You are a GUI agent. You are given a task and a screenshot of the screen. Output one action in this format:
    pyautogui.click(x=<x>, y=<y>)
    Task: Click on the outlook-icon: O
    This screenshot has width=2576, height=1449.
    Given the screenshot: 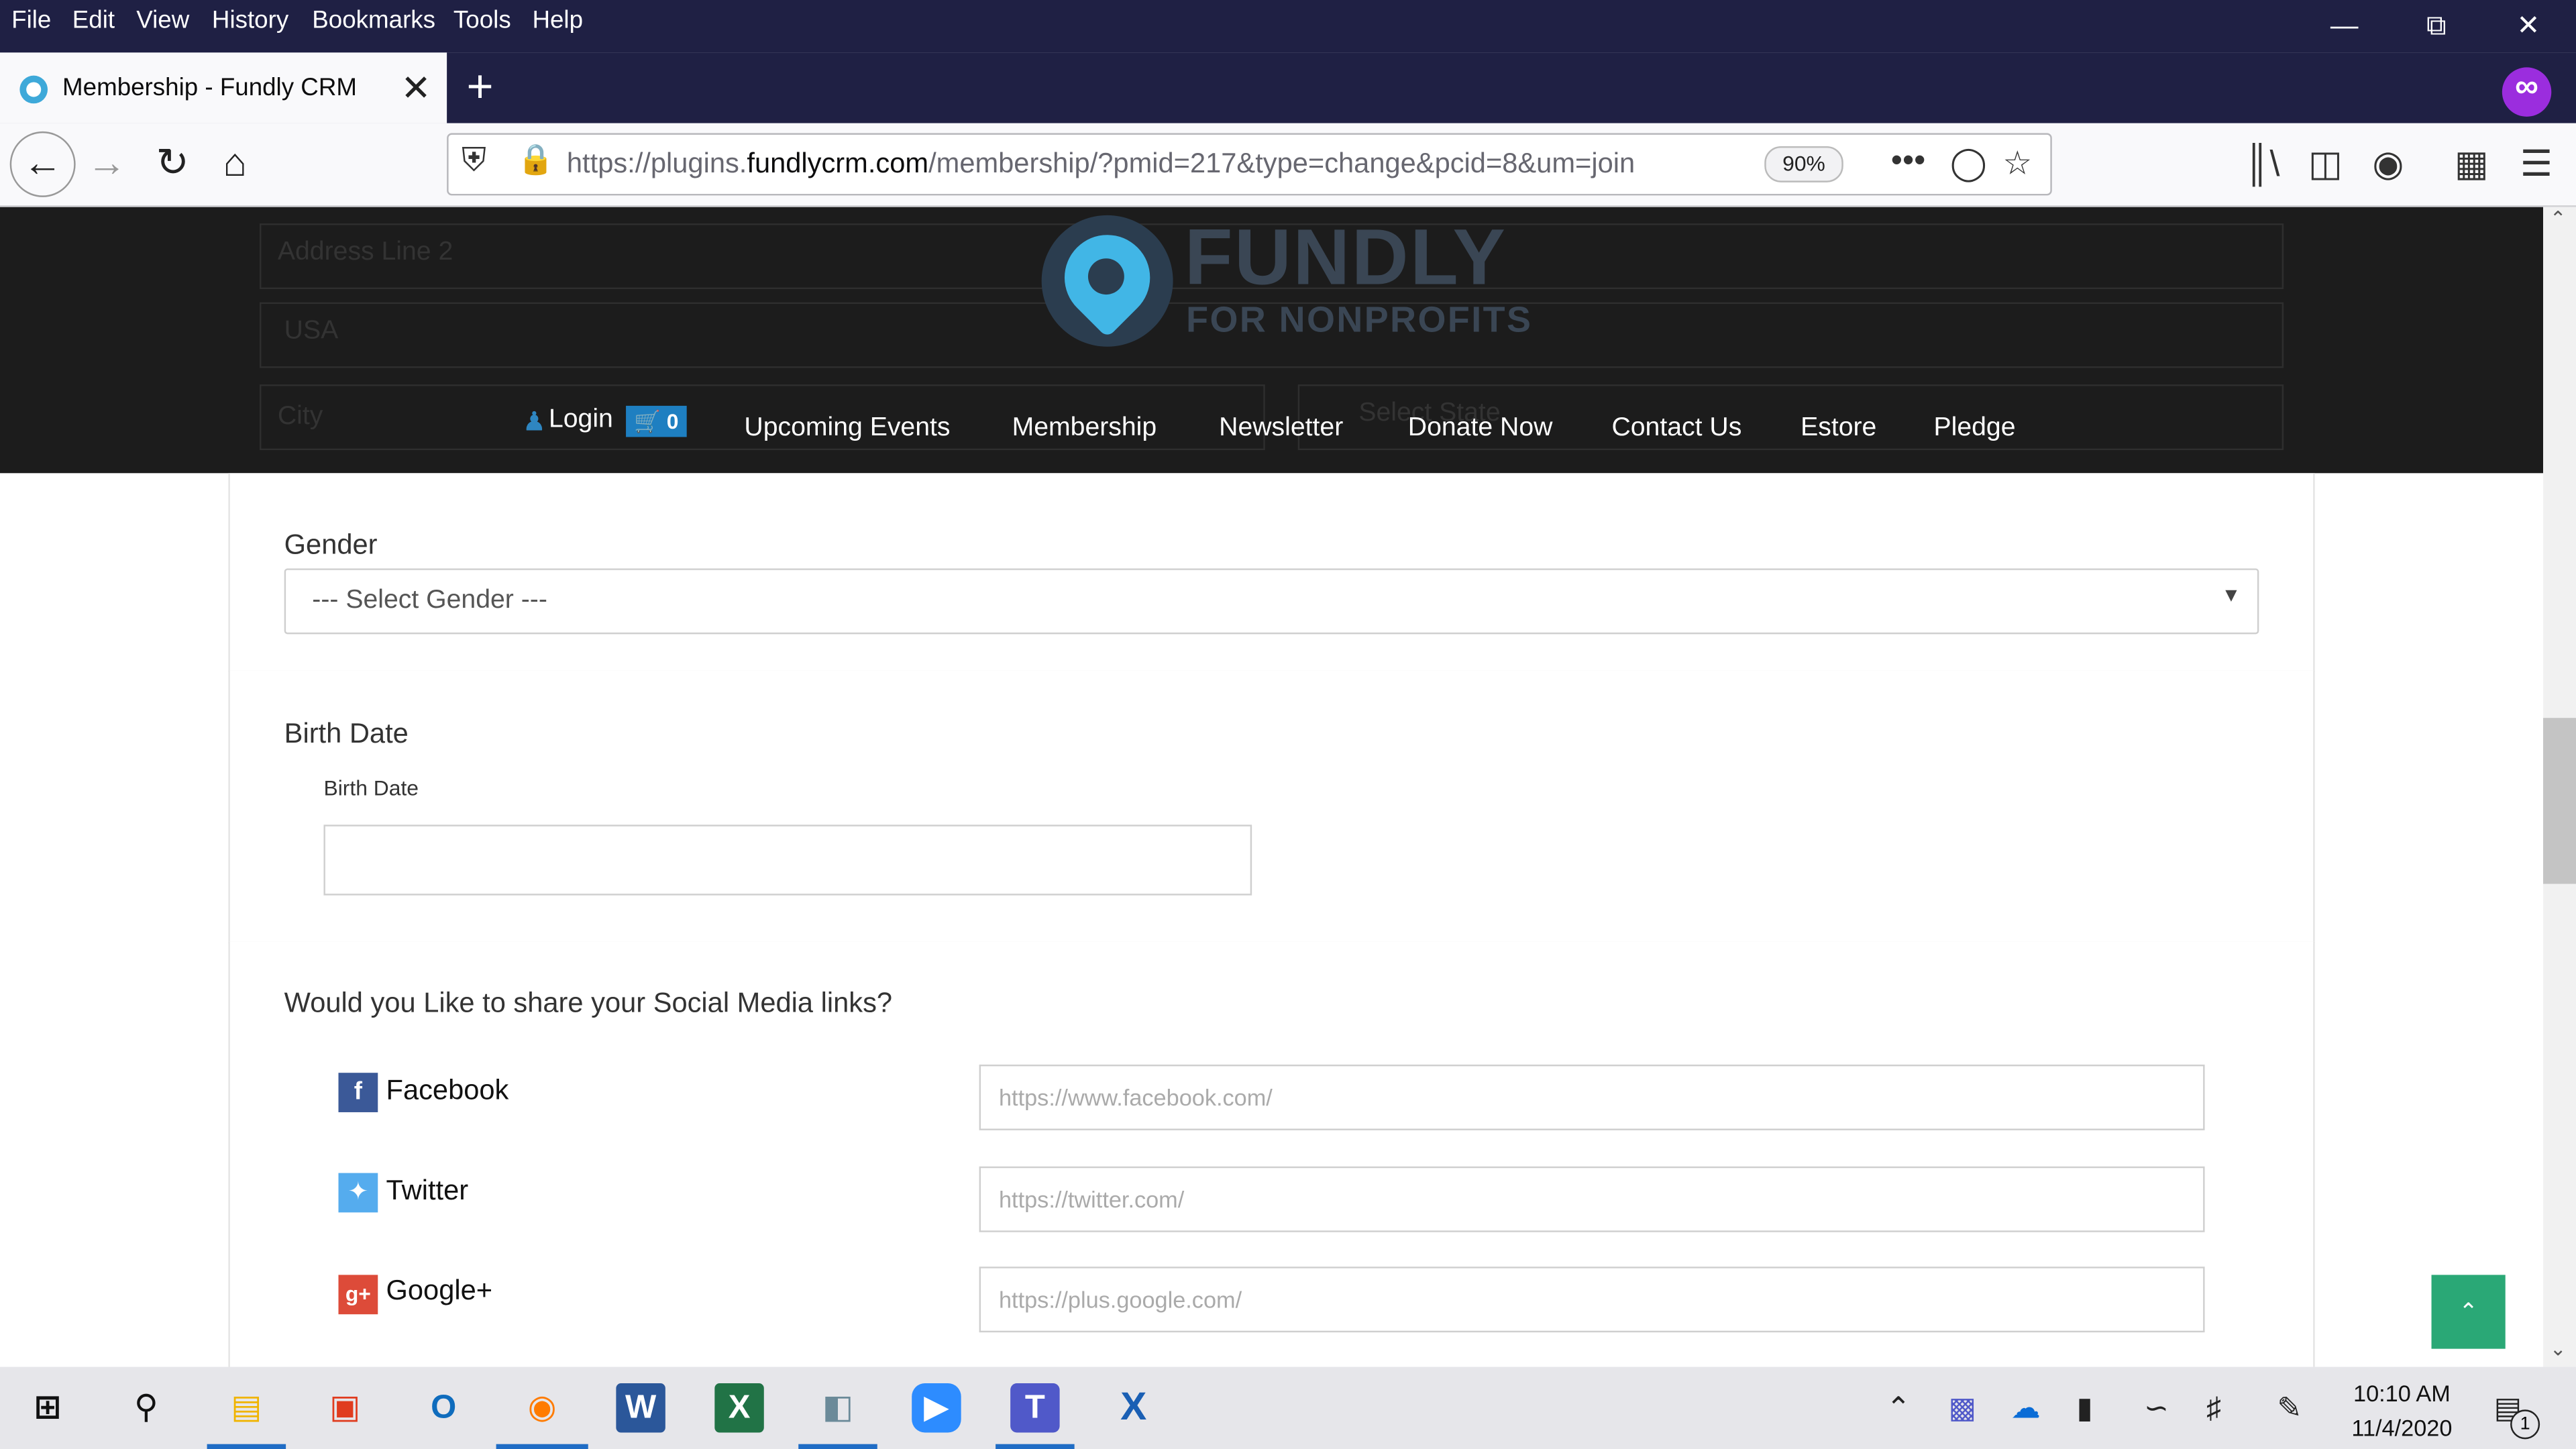 What is the action you would take?
    pyautogui.click(x=443, y=1407)
    